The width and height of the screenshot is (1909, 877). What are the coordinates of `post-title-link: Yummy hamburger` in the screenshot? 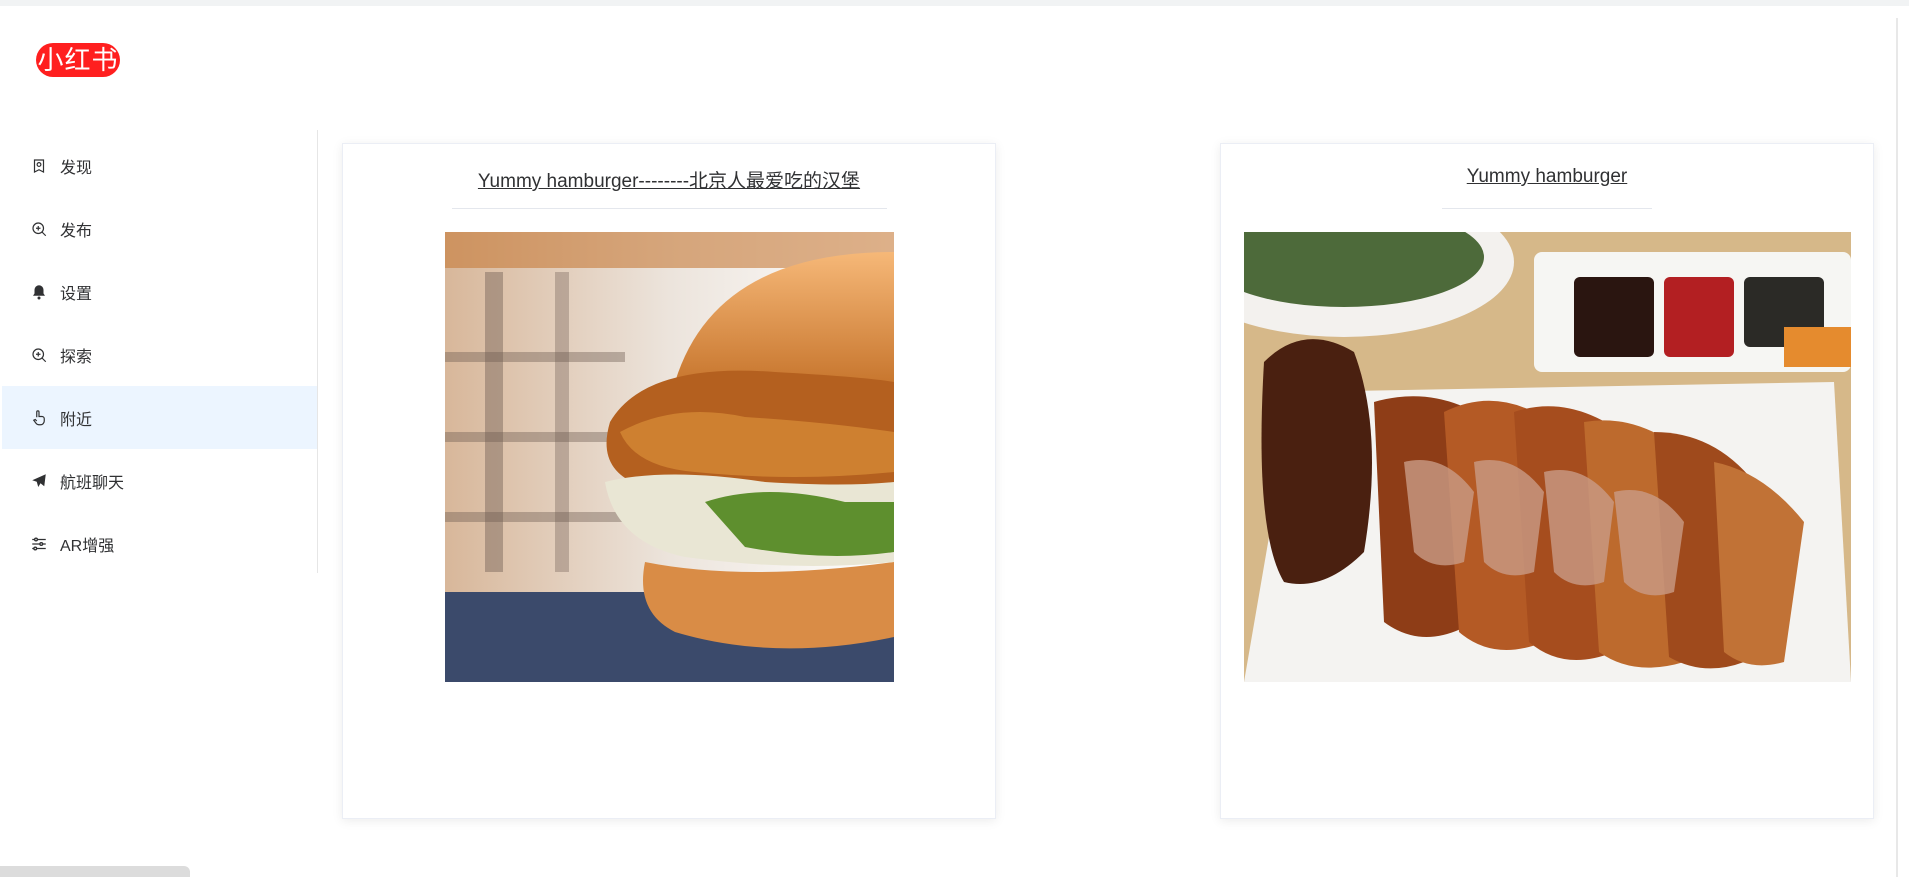 It's located at (1547, 177).